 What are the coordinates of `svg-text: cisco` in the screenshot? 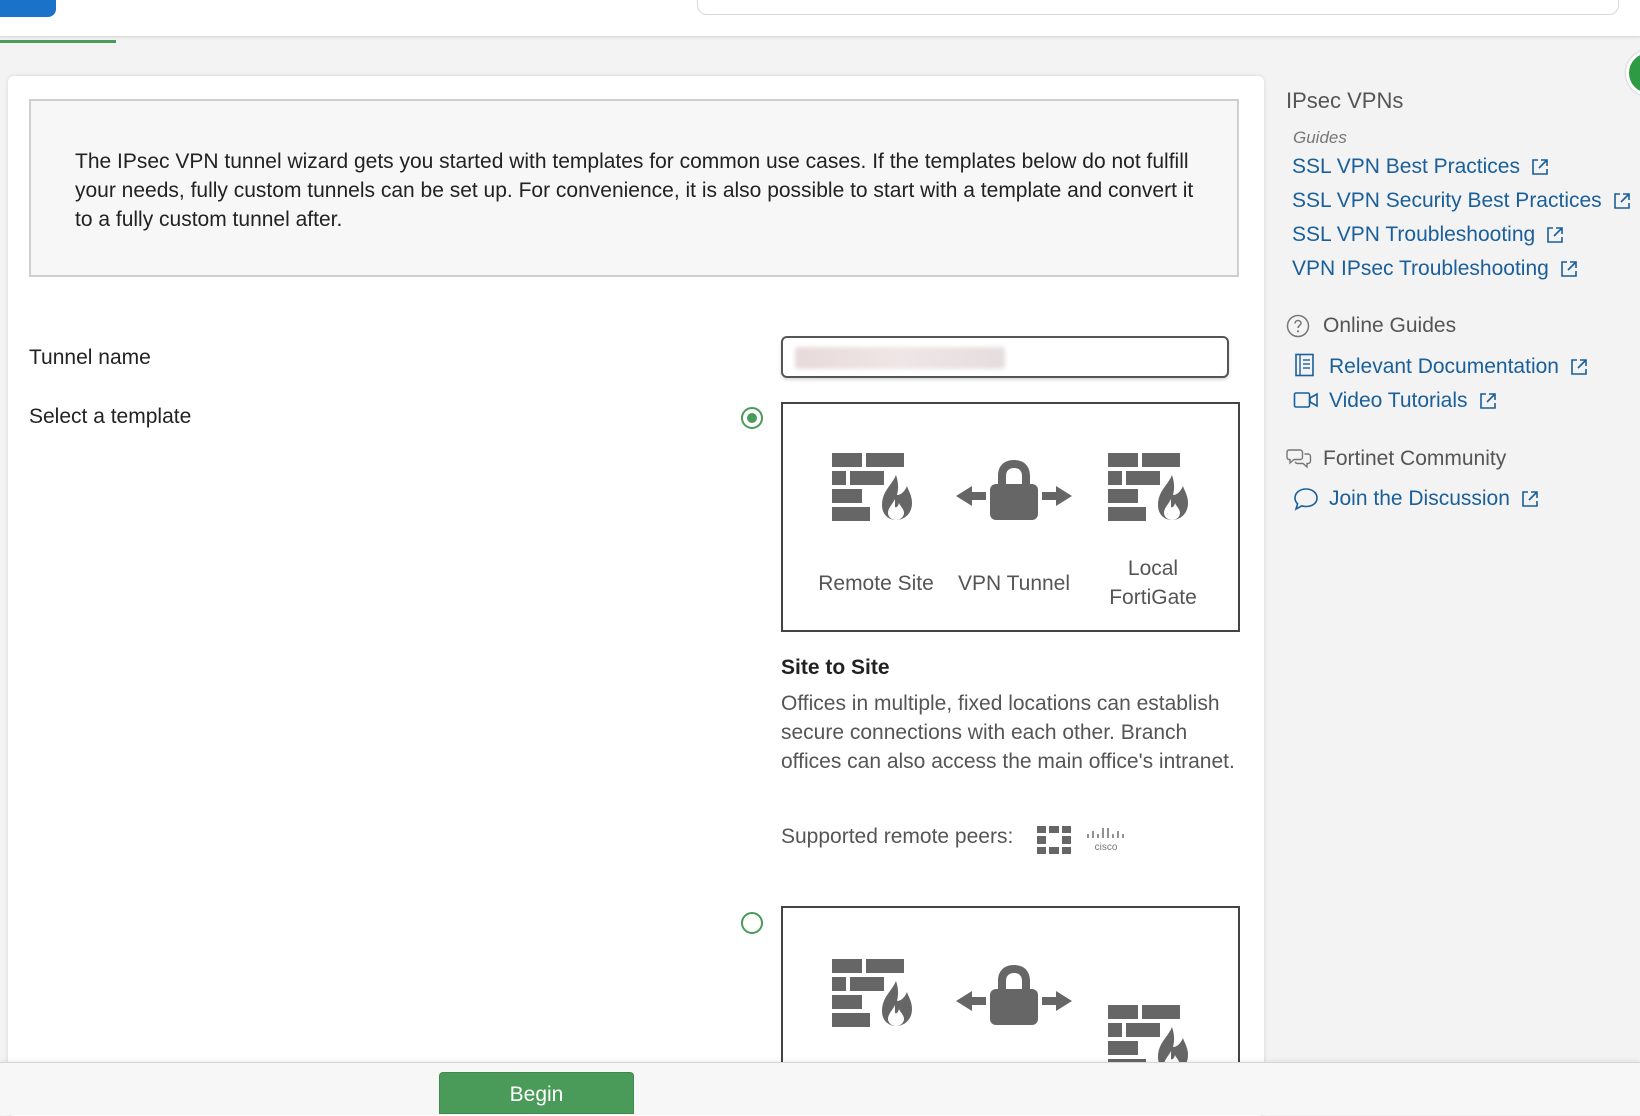 It's located at (1106, 847).